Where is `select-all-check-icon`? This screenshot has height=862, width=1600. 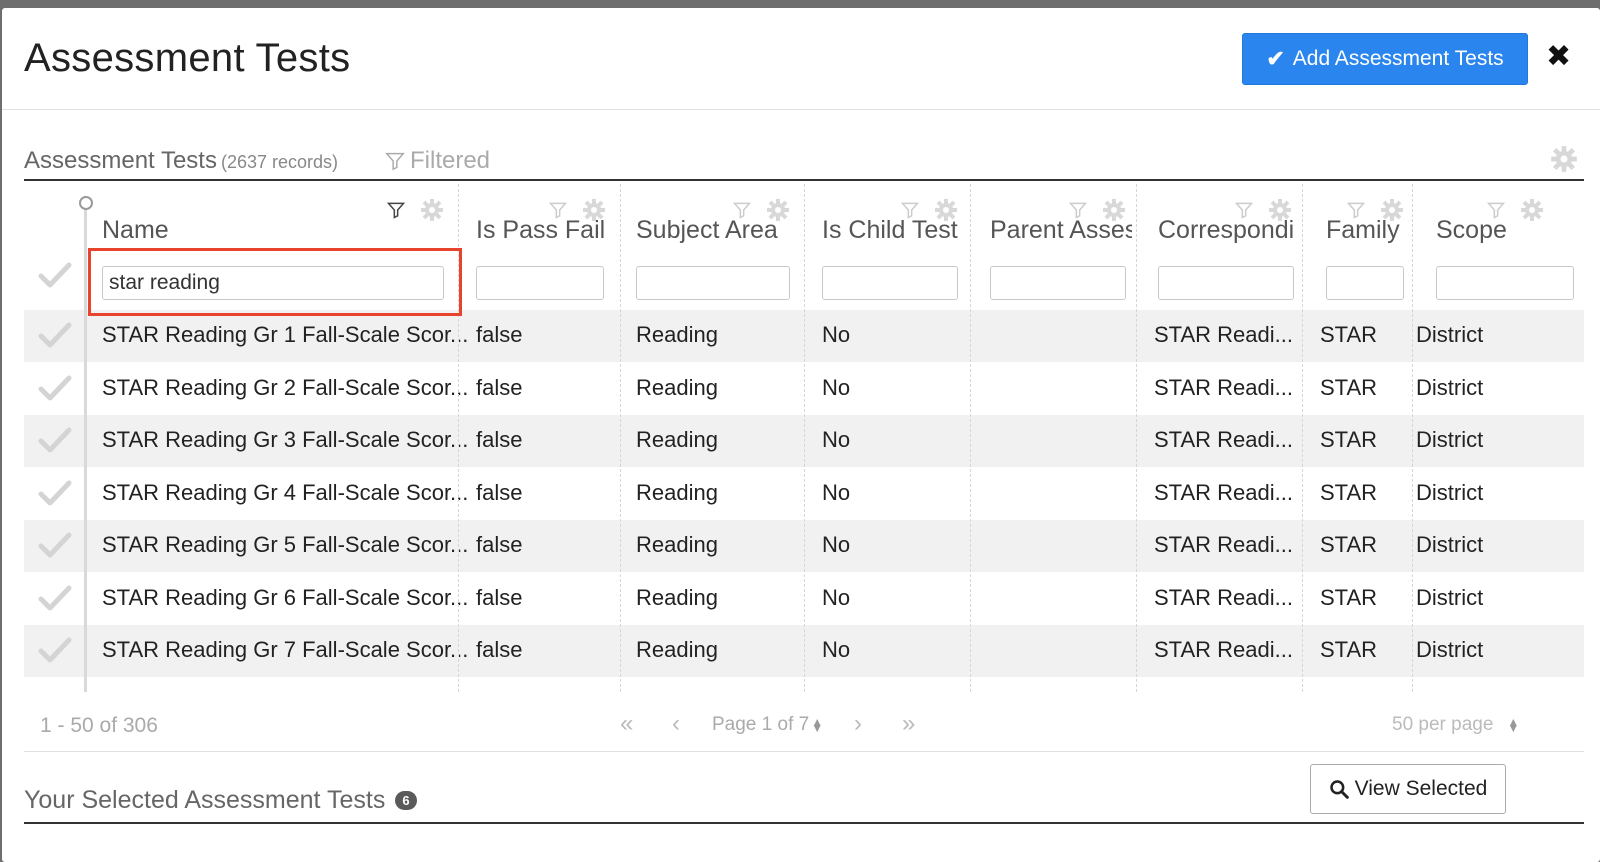
select-all-check-icon is located at coordinates (55, 275).